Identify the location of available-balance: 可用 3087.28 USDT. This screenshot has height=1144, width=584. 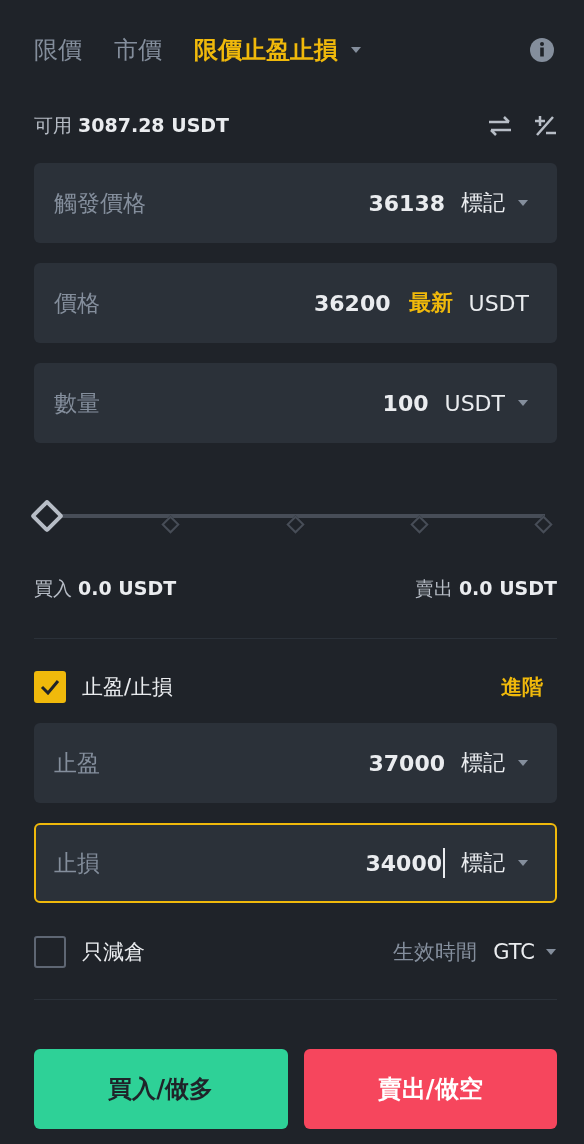
(132, 125).